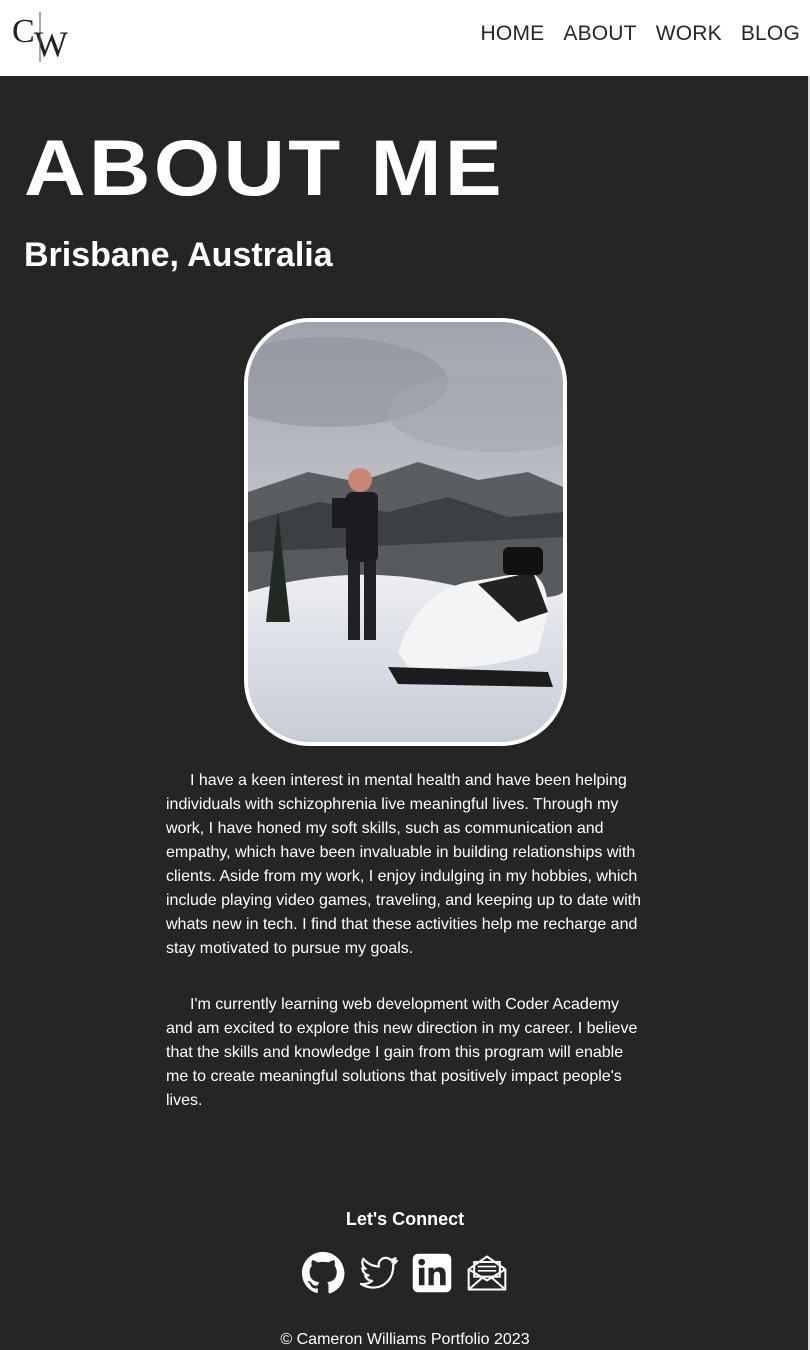 The image size is (810, 1350). I want to click on svg-text: W, so click(51, 44).